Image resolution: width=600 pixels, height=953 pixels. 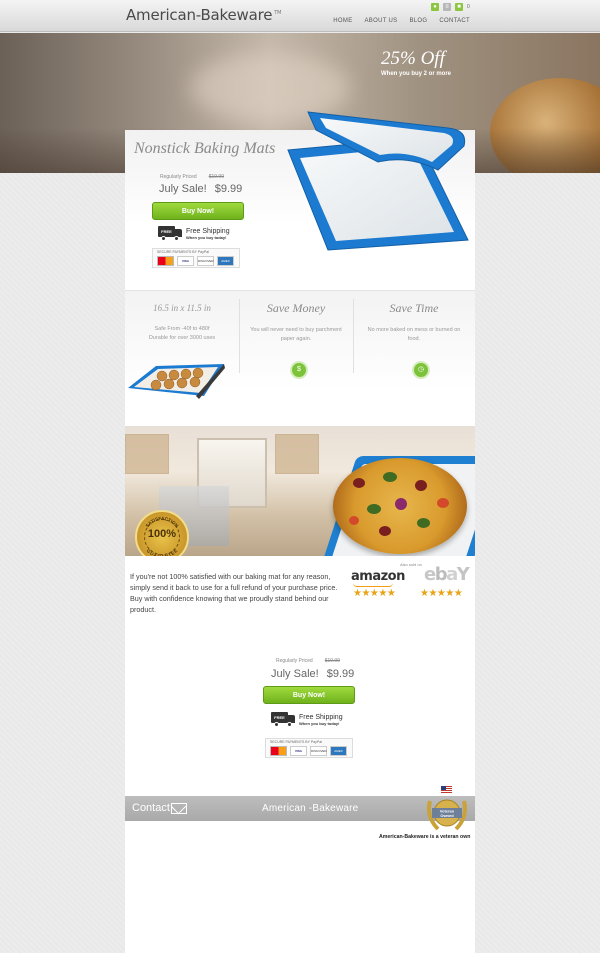 I want to click on secure-payments-label: SECURE PAYMENTS BY PayPal, so click(x=183, y=252).